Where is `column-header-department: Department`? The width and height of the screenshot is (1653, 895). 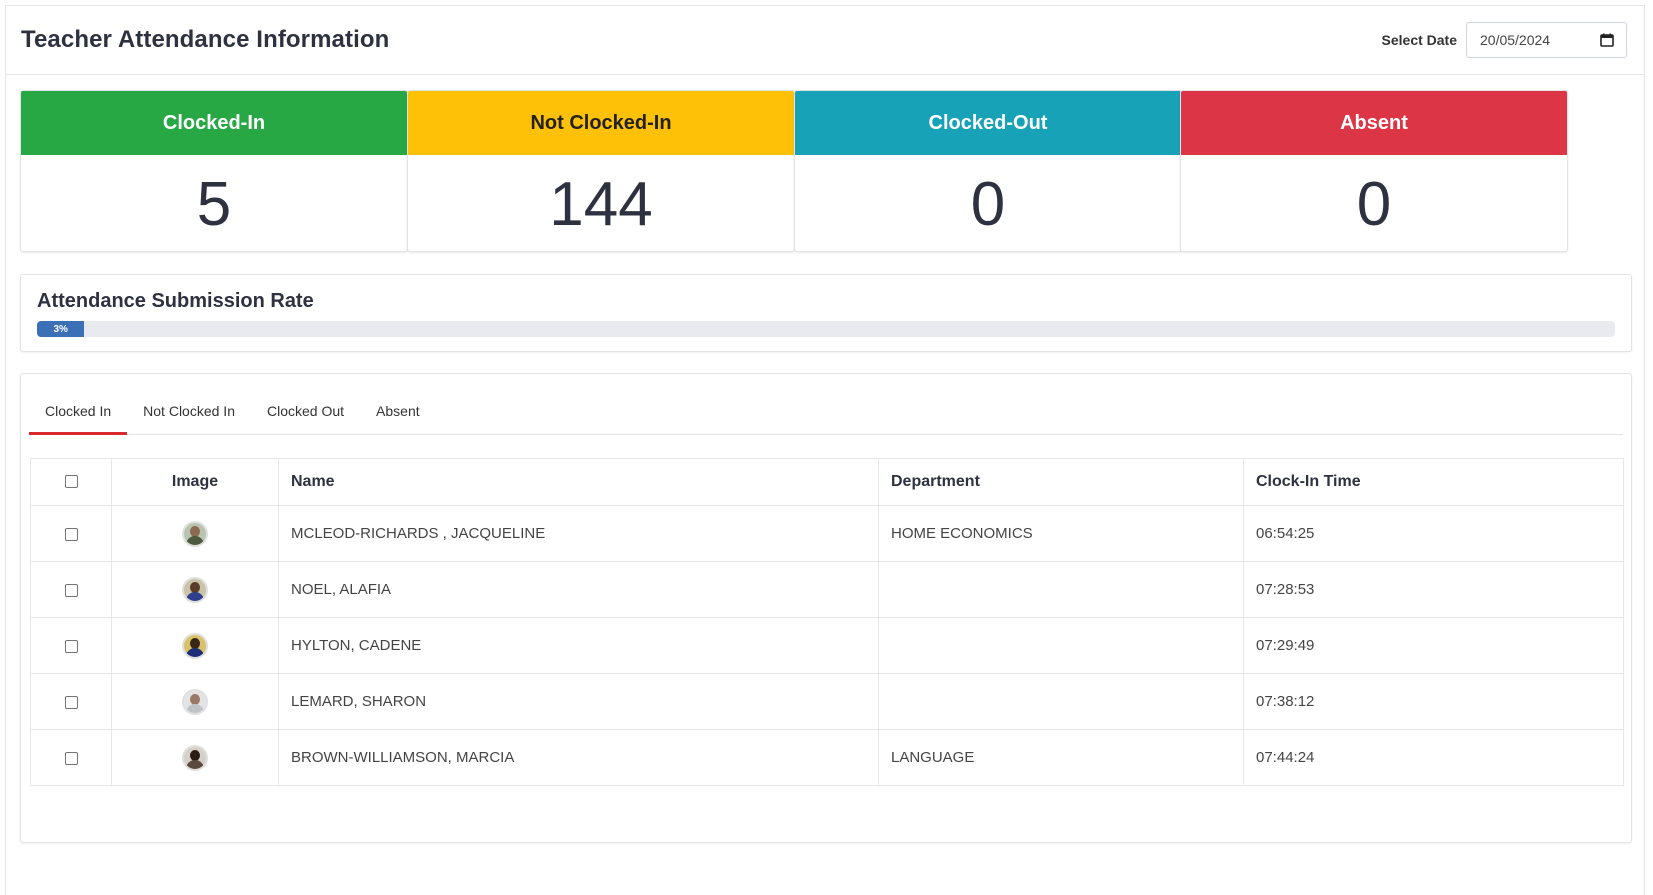 column-header-department: Department is located at coordinates (1061, 482).